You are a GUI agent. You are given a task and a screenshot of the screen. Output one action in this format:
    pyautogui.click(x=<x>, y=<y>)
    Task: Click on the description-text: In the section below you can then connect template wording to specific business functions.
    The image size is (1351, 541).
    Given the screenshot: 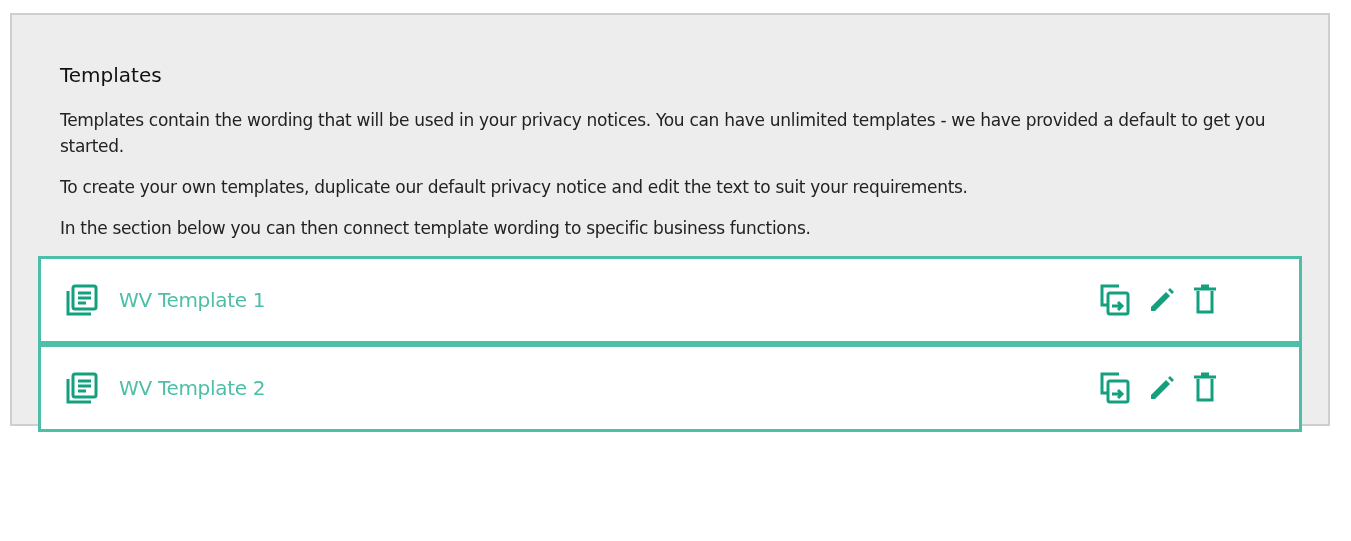 What is the action you would take?
    pyautogui.click(x=436, y=228)
    